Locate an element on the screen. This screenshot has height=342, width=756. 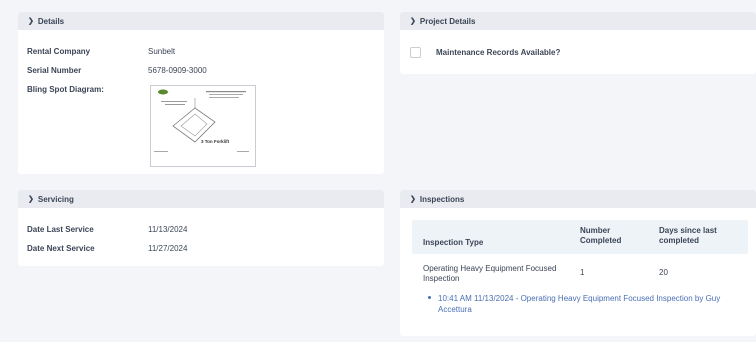
inspections-title: Inspections is located at coordinates (442, 199).